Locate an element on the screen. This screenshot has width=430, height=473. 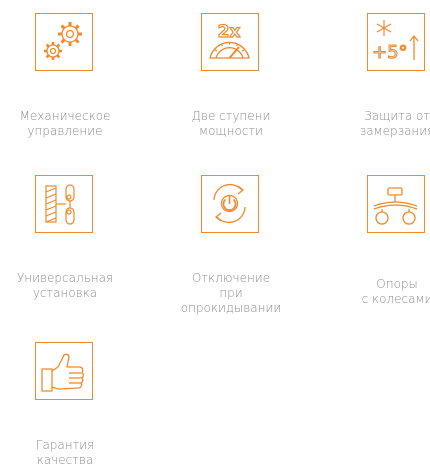
feature-icon-box-tip-over-shutoff is located at coordinates (230, 204).